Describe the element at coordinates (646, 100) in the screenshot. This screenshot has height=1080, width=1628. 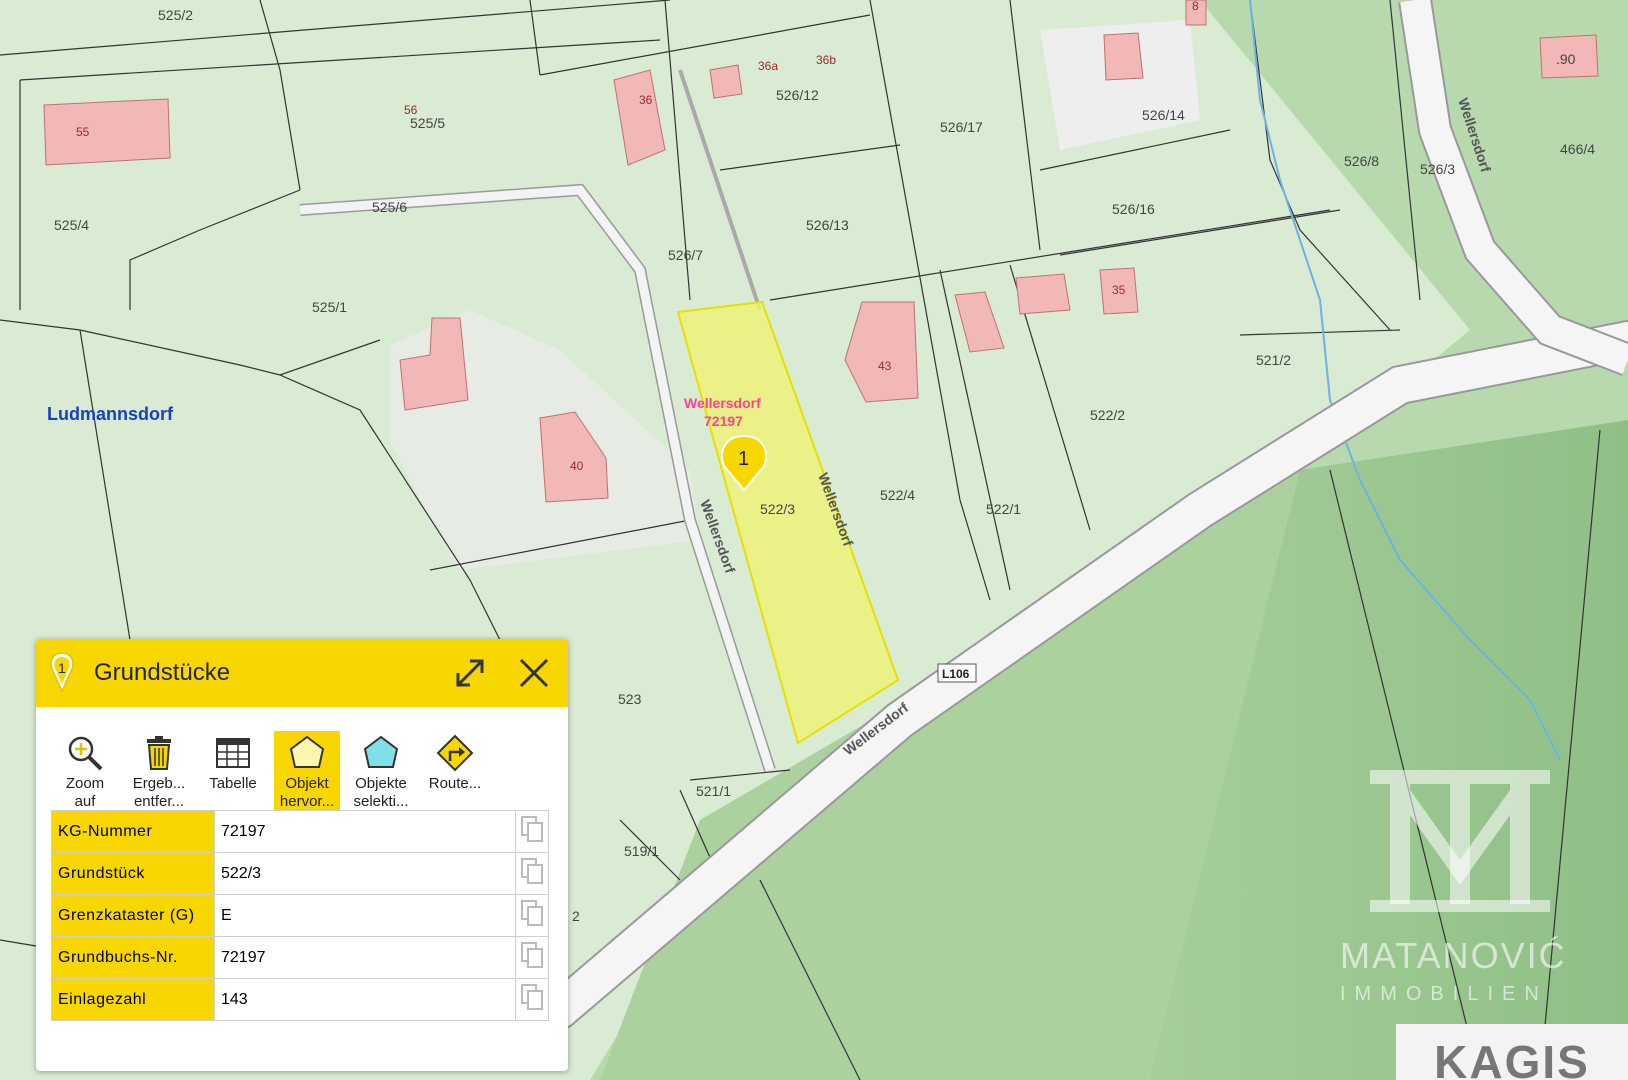
I see `building-label: 36` at that location.